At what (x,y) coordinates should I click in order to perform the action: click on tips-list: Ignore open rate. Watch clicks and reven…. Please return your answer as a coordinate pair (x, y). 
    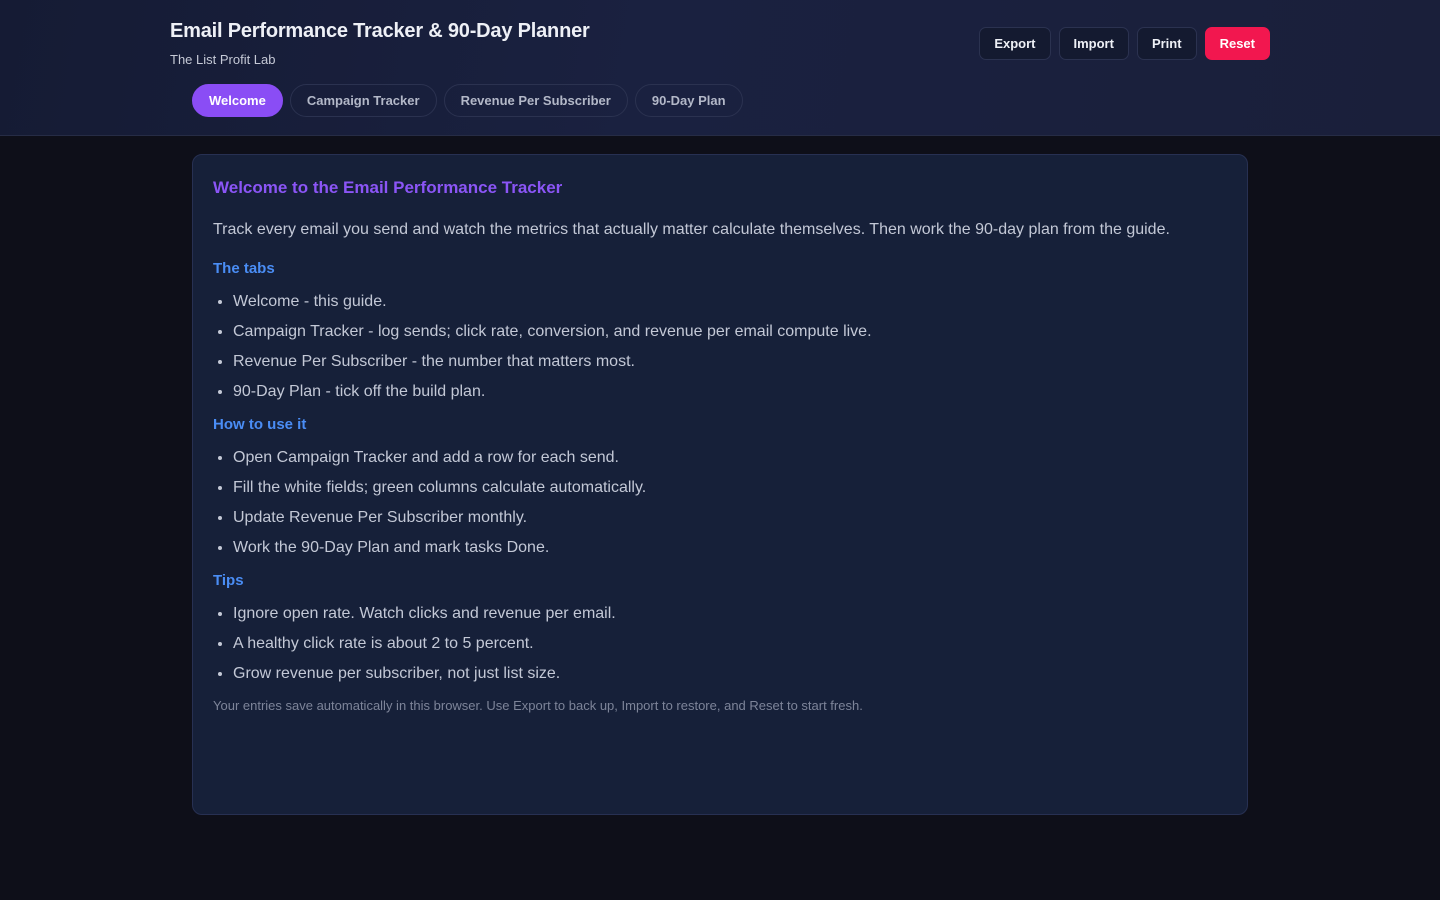
    Looking at the image, I should click on (720, 644).